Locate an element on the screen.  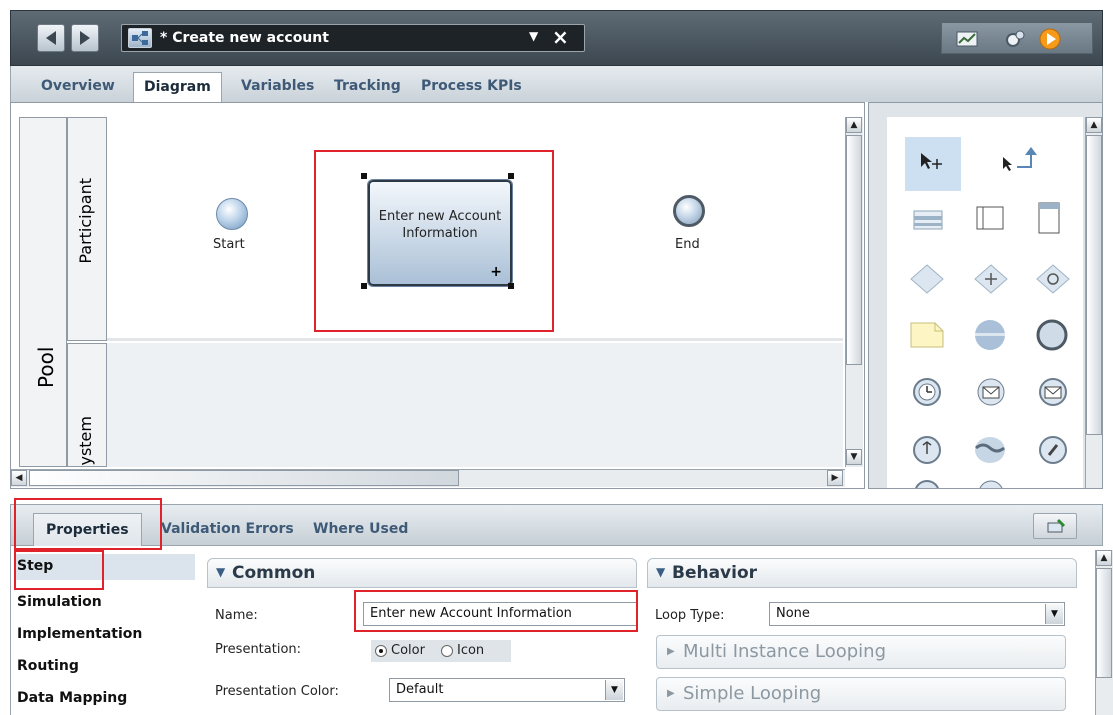
lane-header-system: System is located at coordinates (87, 405).